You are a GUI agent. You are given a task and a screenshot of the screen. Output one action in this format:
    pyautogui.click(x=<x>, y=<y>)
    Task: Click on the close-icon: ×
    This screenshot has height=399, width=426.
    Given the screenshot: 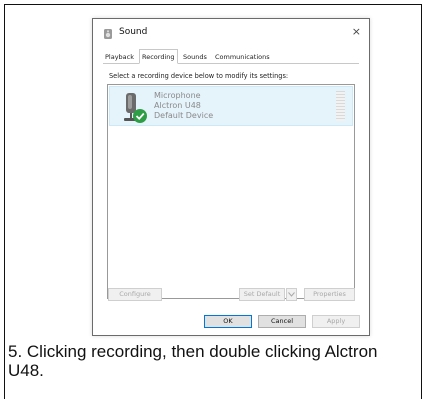 What is the action you would take?
    pyautogui.click(x=356, y=31)
    